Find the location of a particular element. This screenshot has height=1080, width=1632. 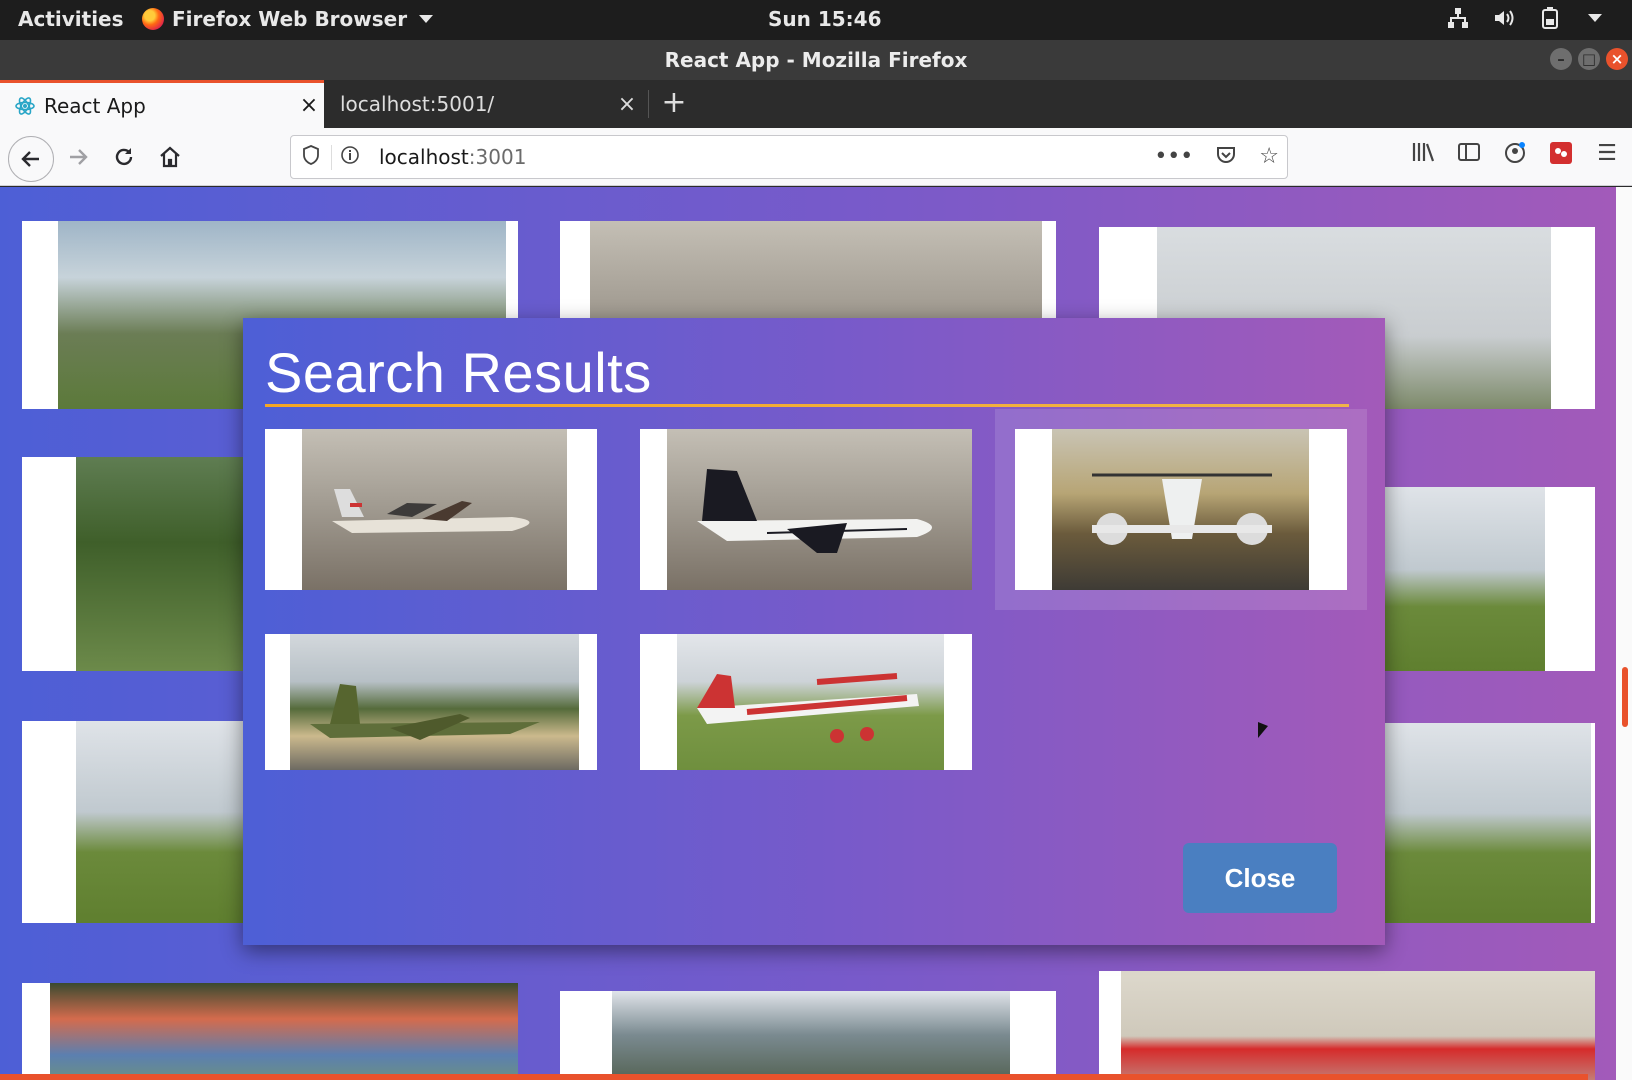

new-tab-button: + is located at coordinates (674, 104).